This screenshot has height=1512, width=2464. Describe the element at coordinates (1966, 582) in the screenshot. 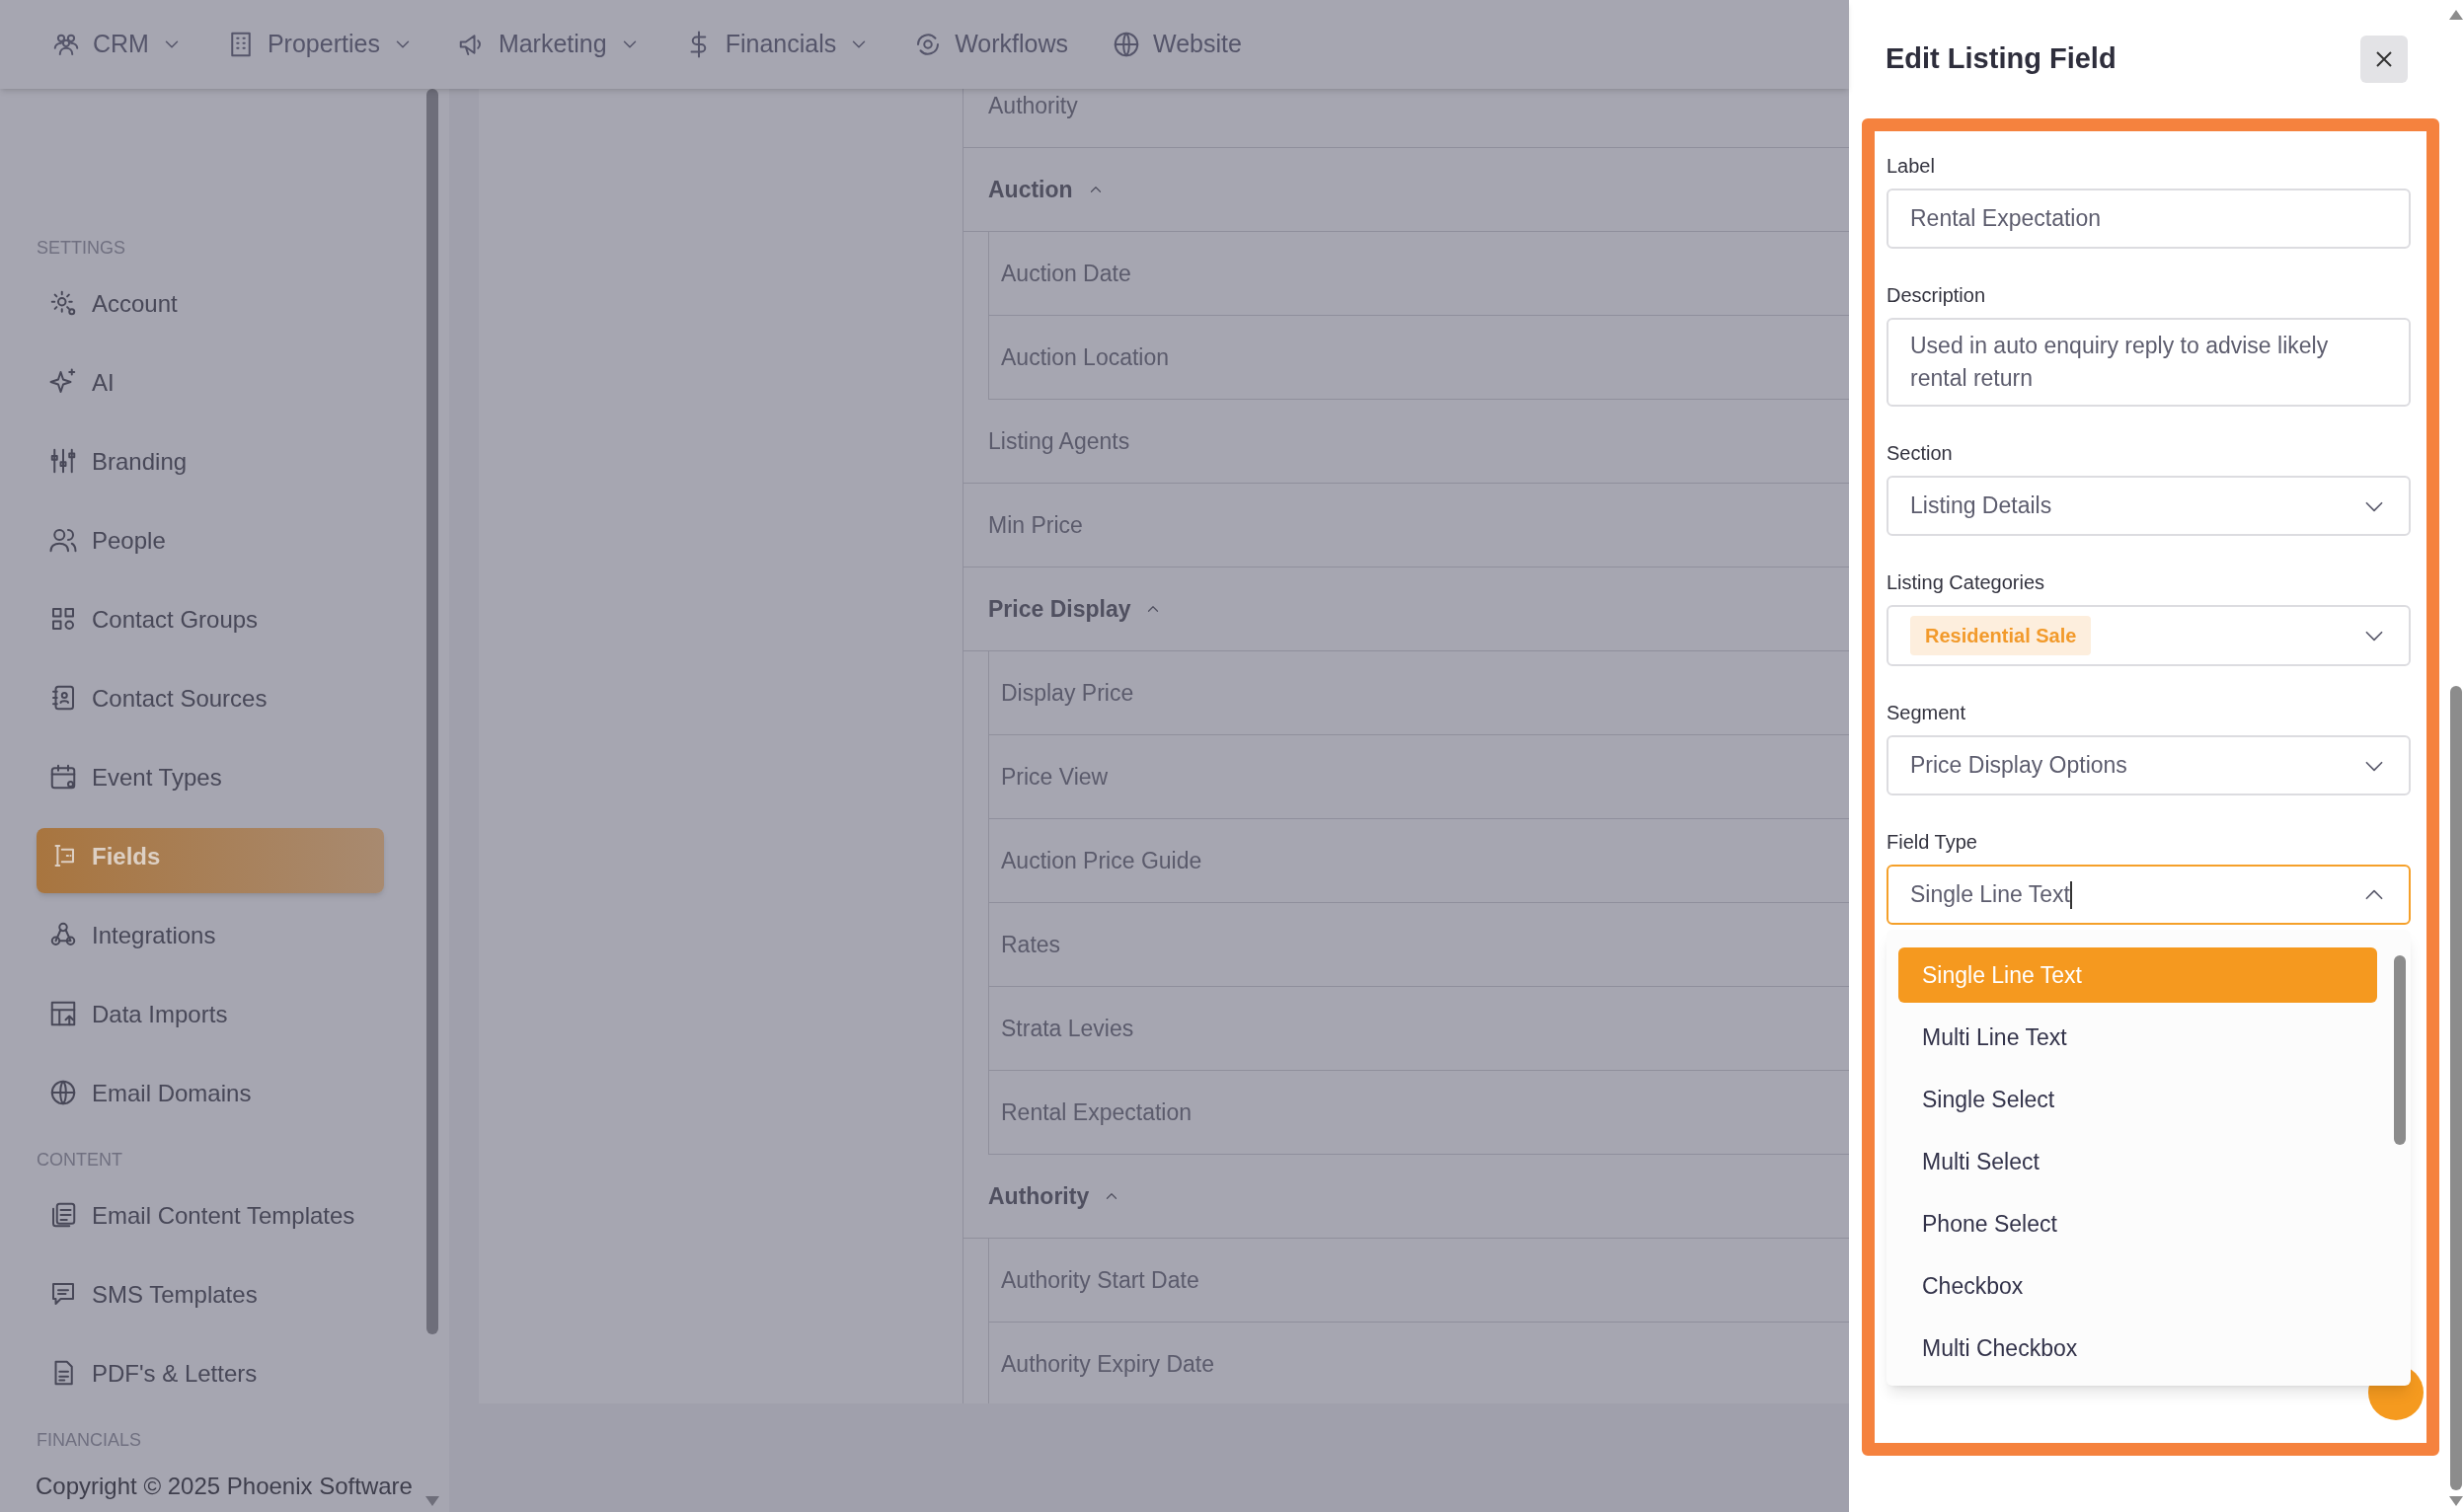

I see `field-label: Listing Categories` at that location.